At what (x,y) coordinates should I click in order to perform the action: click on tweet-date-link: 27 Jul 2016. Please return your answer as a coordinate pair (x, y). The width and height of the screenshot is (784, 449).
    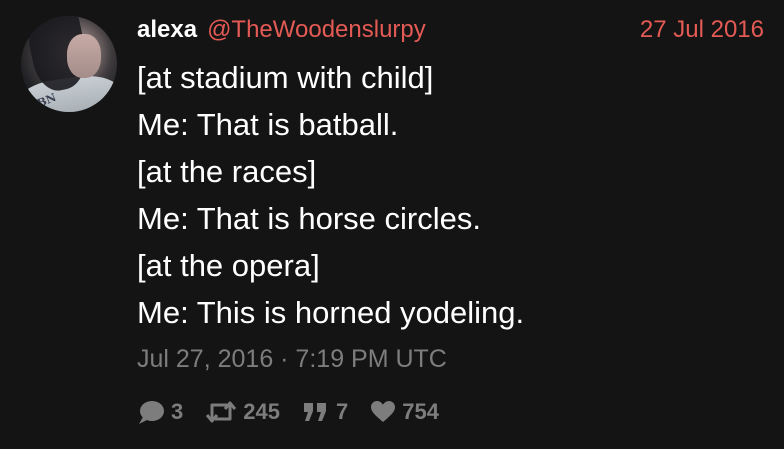
    Looking at the image, I should click on (702, 30).